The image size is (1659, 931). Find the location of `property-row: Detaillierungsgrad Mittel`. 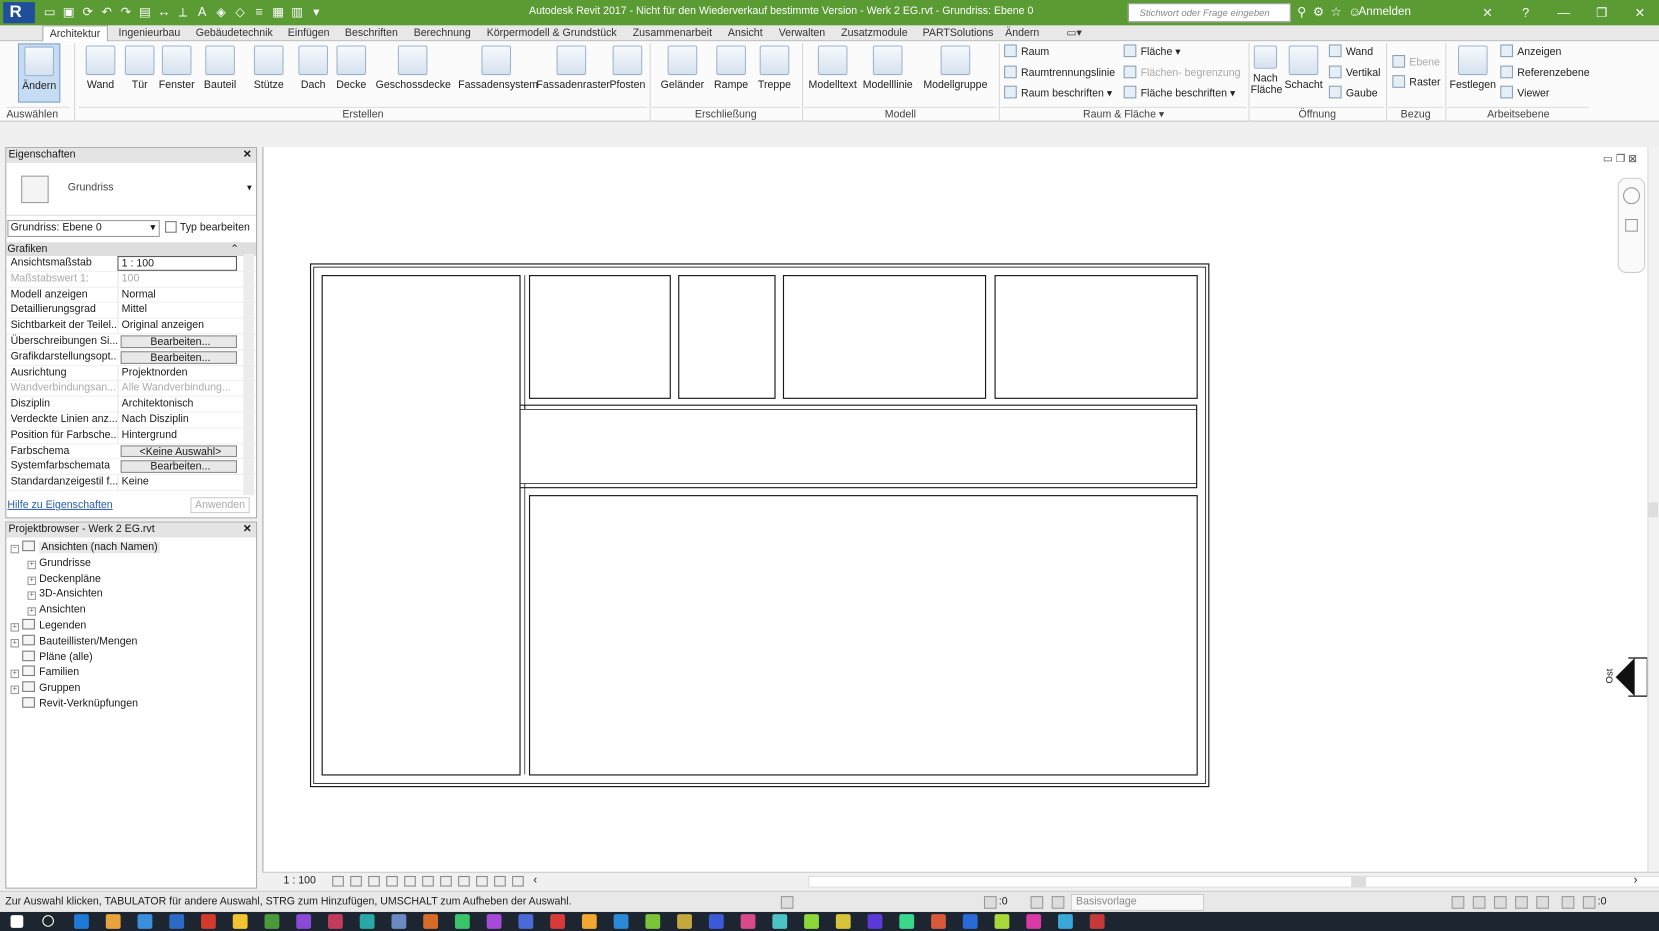

property-row: Detaillierungsgrad Mittel is located at coordinates (131, 310).